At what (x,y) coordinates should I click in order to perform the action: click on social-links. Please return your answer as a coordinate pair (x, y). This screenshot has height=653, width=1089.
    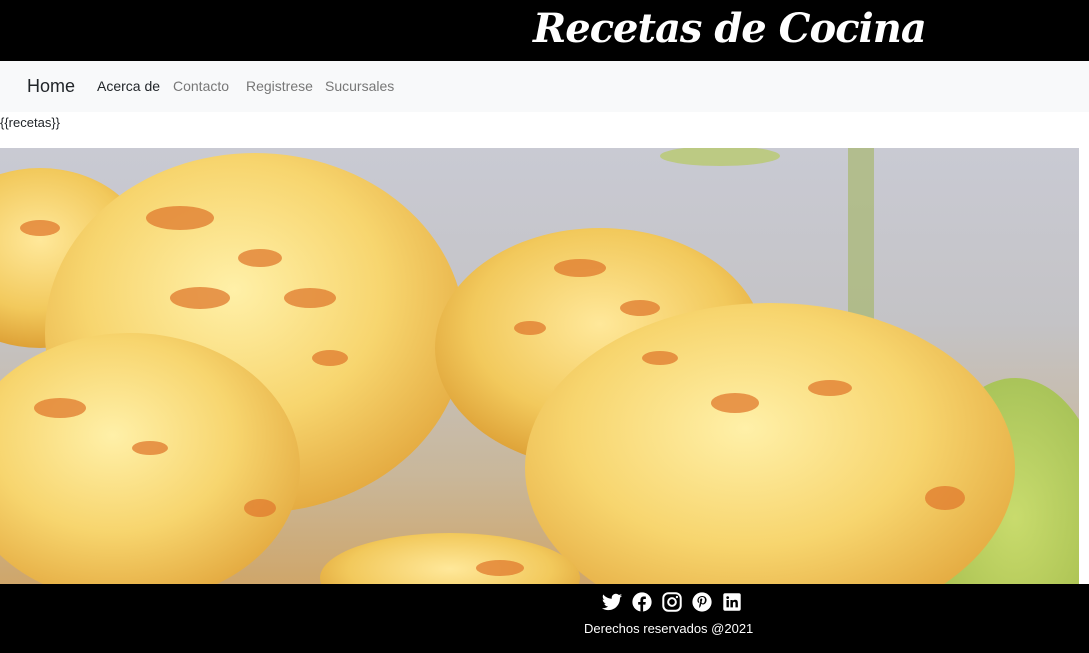
    Looking at the image, I should click on (672, 602).